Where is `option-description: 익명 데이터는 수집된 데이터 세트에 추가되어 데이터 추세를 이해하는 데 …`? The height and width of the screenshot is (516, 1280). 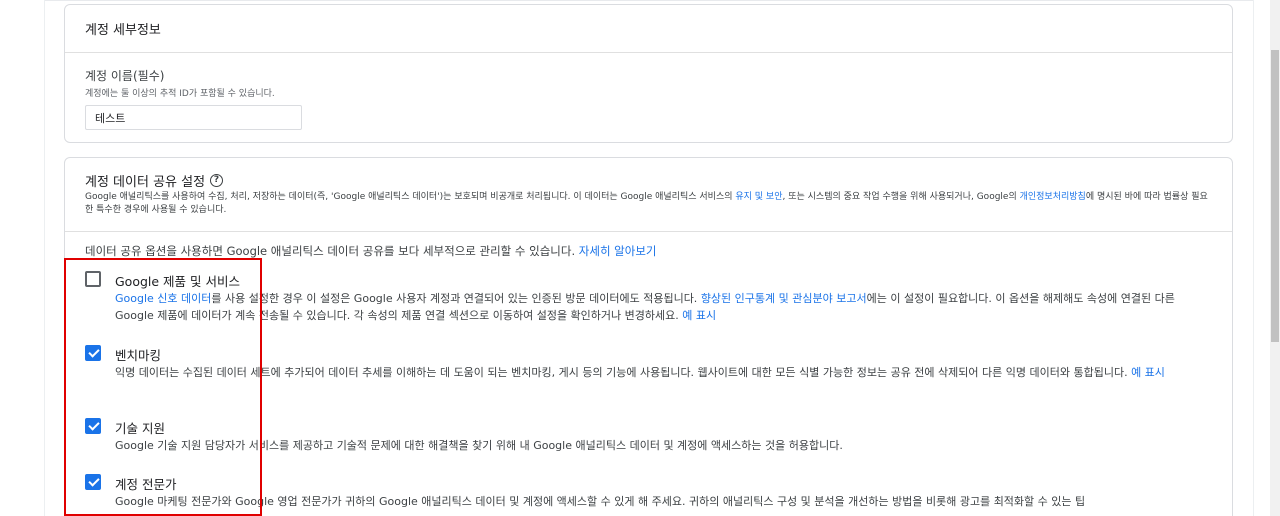
option-description: 익명 데이터는 수집된 데이터 세트에 추가되어 데이터 추세를 이해하는 데 … is located at coordinates (655, 372).